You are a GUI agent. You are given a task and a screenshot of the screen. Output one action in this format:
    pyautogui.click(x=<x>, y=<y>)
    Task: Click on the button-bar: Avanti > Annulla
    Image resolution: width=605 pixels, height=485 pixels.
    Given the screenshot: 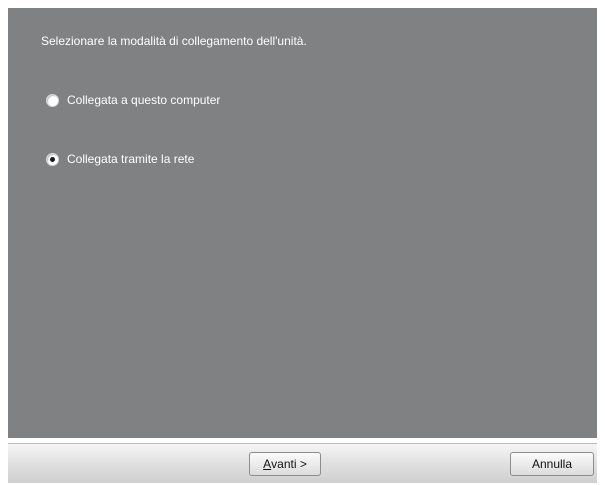 What is the action you would take?
    pyautogui.click(x=302, y=463)
    